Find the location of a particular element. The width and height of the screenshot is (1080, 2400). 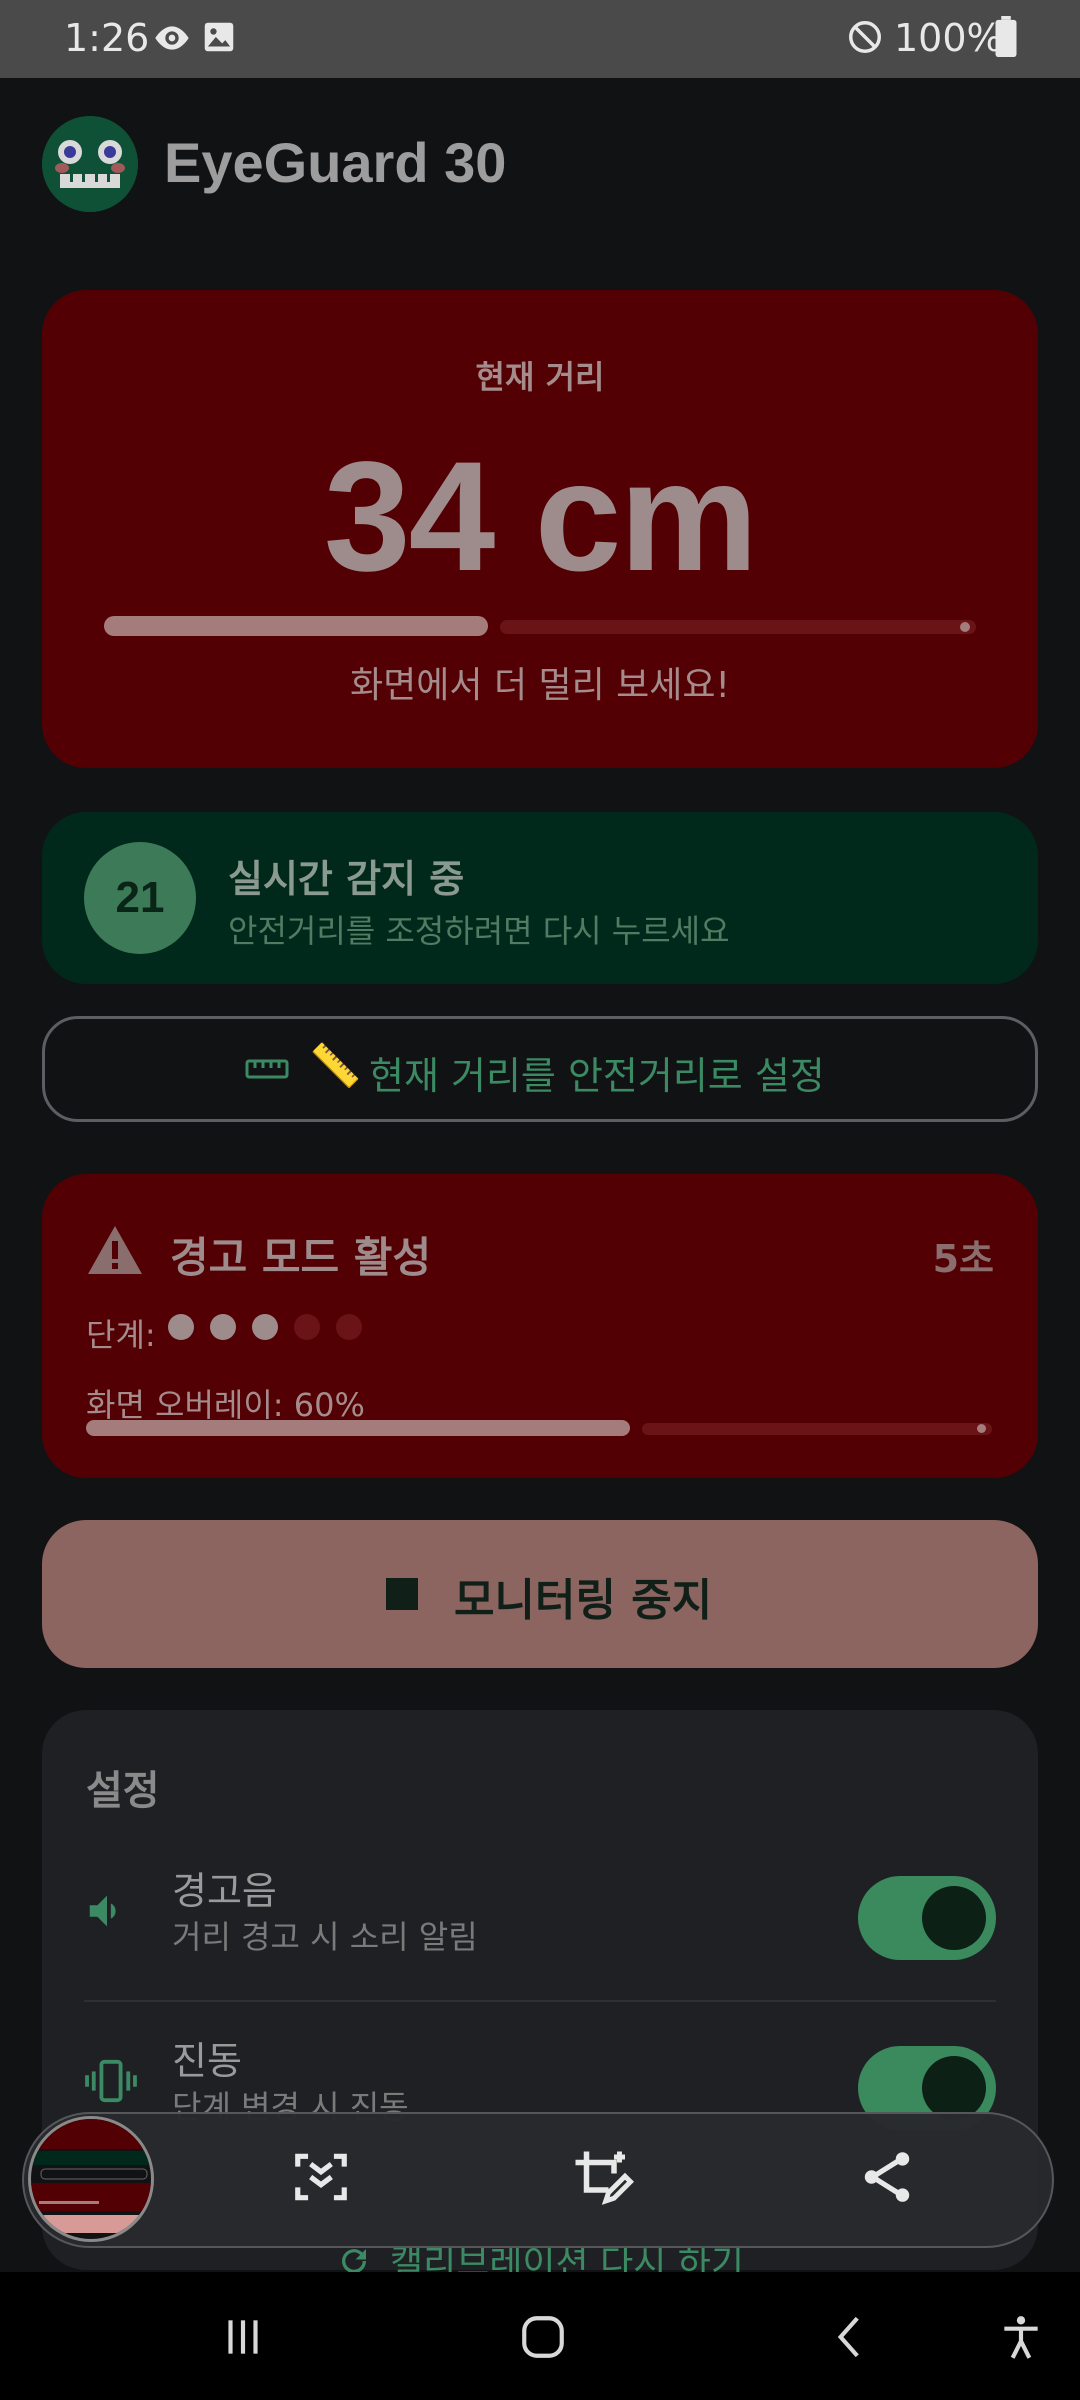

sound-toggle is located at coordinates (927, 1918).